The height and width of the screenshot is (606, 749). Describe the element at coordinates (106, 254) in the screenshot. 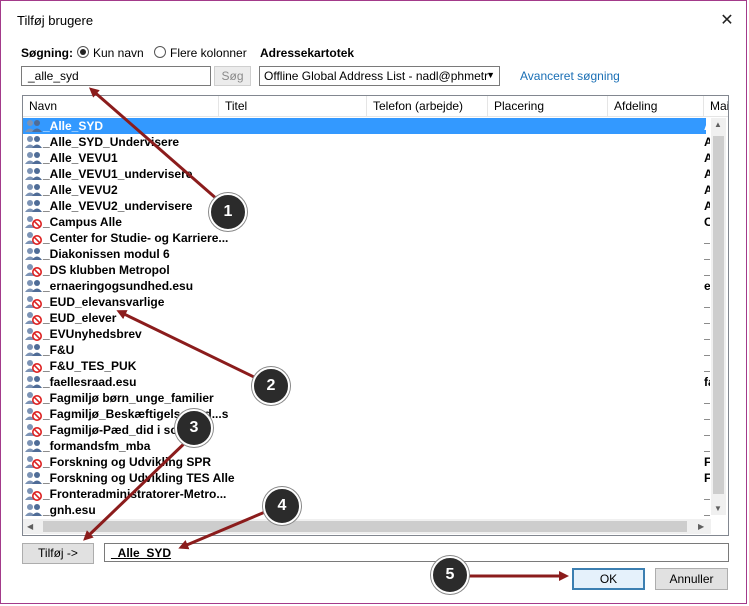

I see `list-item-name: _Diakonissen modul 6` at that location.